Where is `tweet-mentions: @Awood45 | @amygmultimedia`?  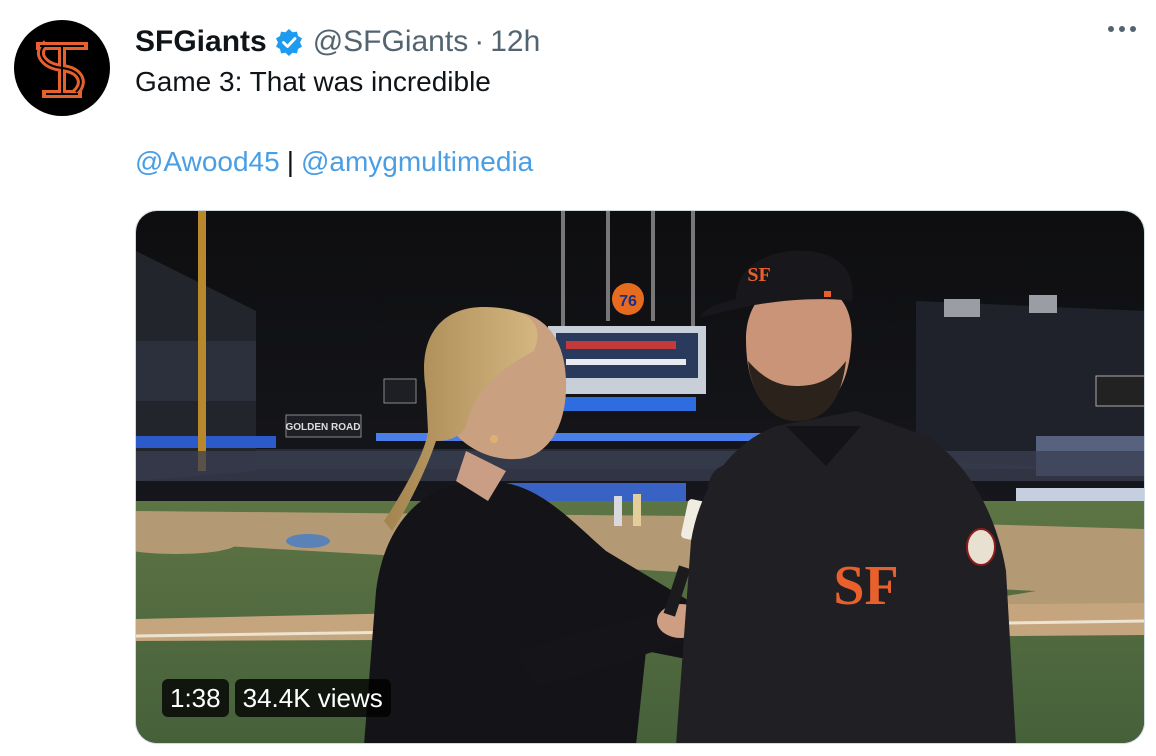
tweet-mentions: @Awood45 | @amygmultimedia is located at coordinates (334, 162).